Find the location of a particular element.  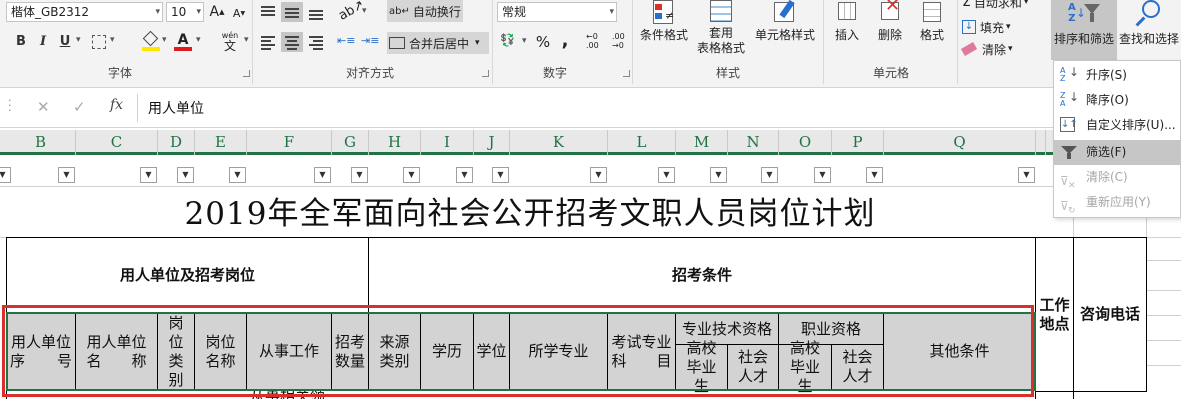

column-header-e: E is located at coordinates (221, 142).